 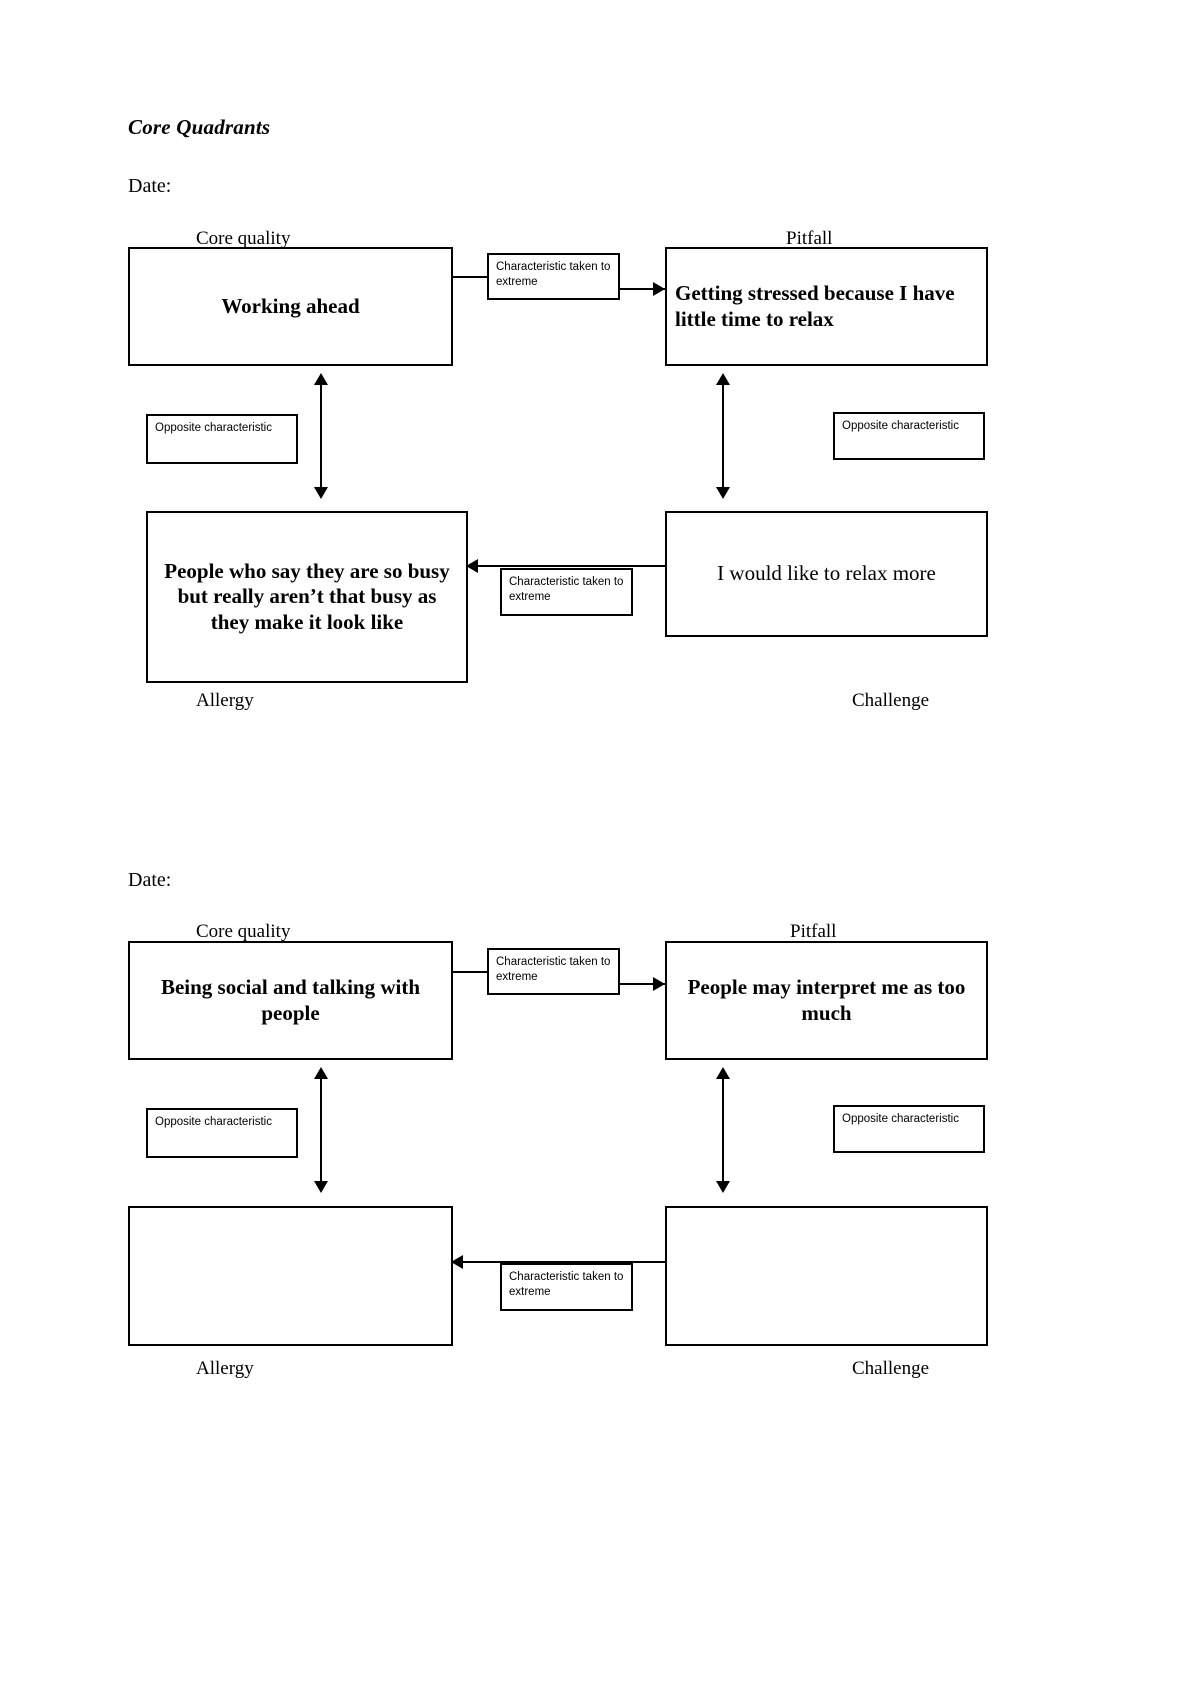 What do you see at coordinates (558, 566) in the screenshot?
I see `connector-line-bottom-1b` at bounding box center [558, 566].